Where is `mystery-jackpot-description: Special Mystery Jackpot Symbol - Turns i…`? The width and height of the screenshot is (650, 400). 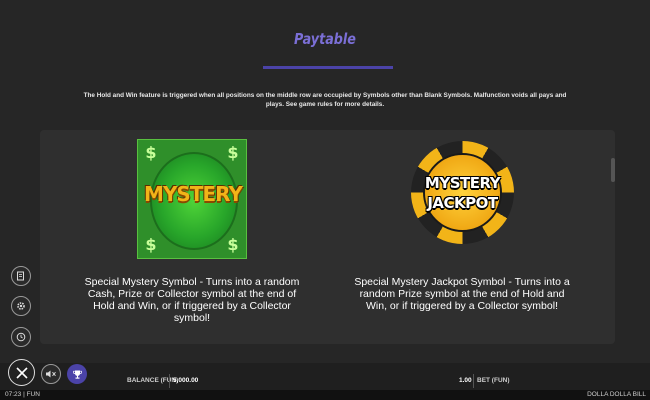 mystery-jackpot-description: Special Mystery Jackpot Symbol - Turns i… is located at coordinates (462, 294).